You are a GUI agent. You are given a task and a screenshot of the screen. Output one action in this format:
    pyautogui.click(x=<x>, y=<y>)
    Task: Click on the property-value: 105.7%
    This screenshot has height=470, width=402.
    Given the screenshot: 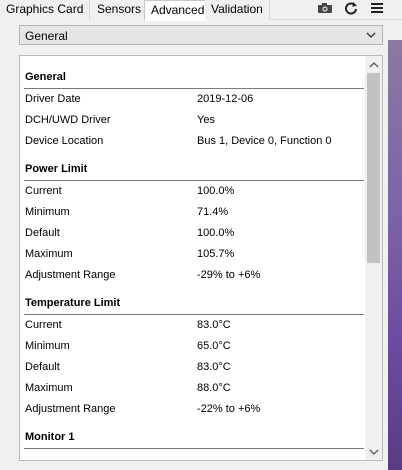 What is the action you would take?
    pyautogui.click(x=216, y=254)
    